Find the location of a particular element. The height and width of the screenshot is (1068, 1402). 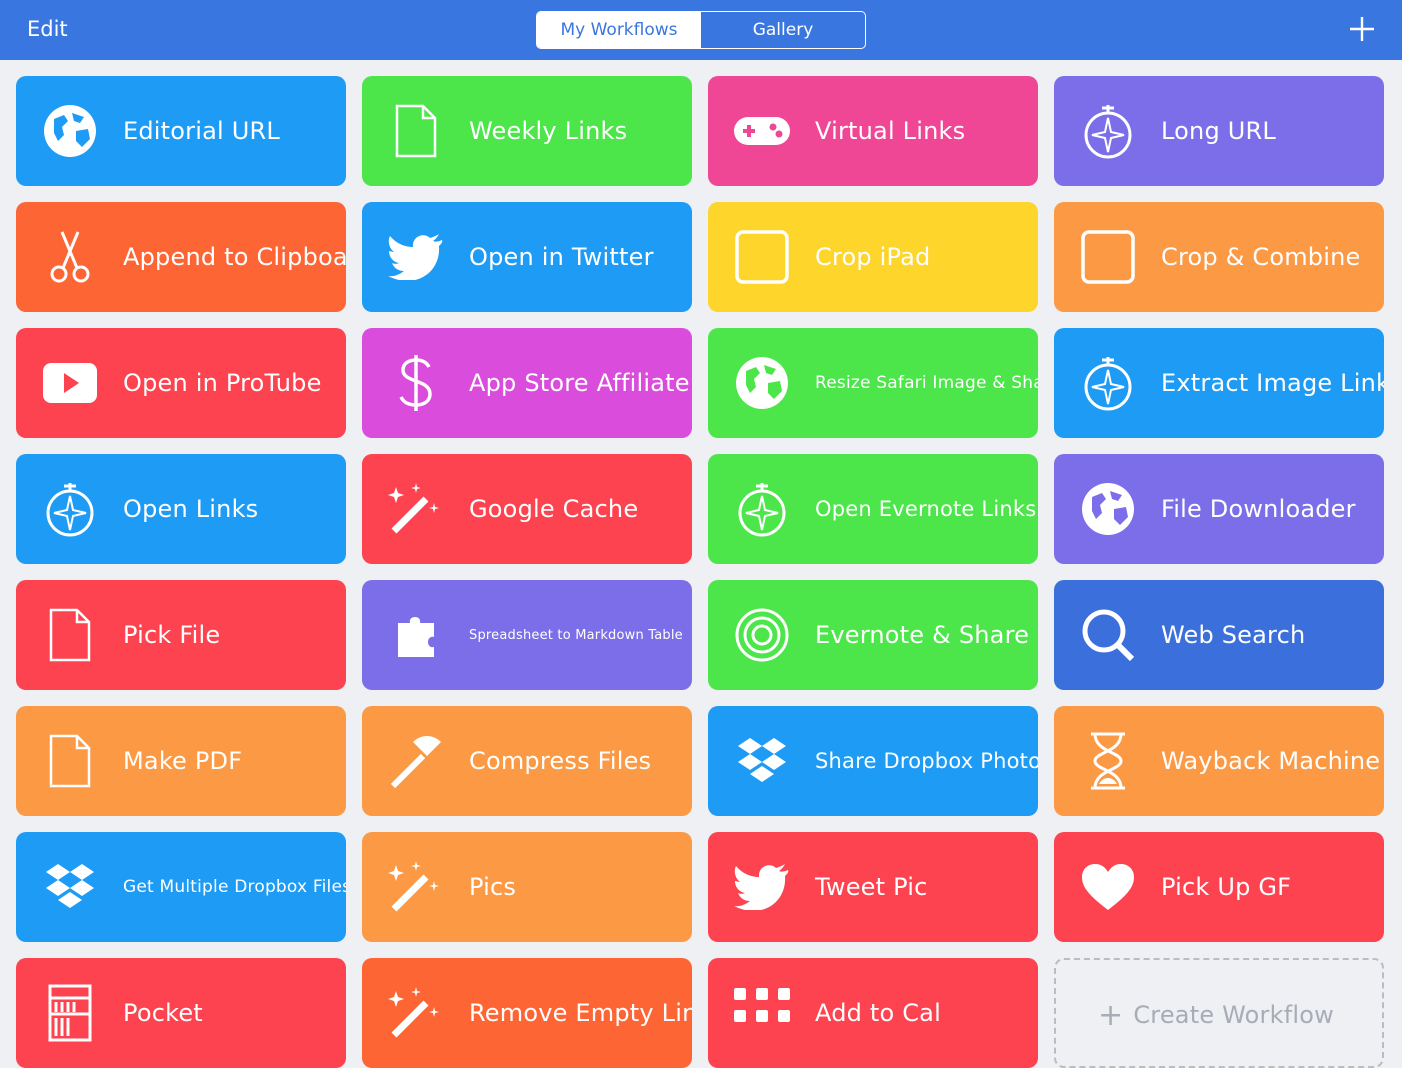

workflow-card: Pick Up GF is located at coordinates (1219, 887).